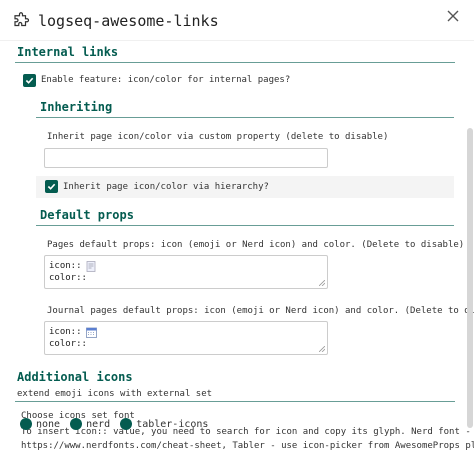 This screenshot has height=476, width=474. I want to click on calendar-emoji-icon, so click(91, 332).